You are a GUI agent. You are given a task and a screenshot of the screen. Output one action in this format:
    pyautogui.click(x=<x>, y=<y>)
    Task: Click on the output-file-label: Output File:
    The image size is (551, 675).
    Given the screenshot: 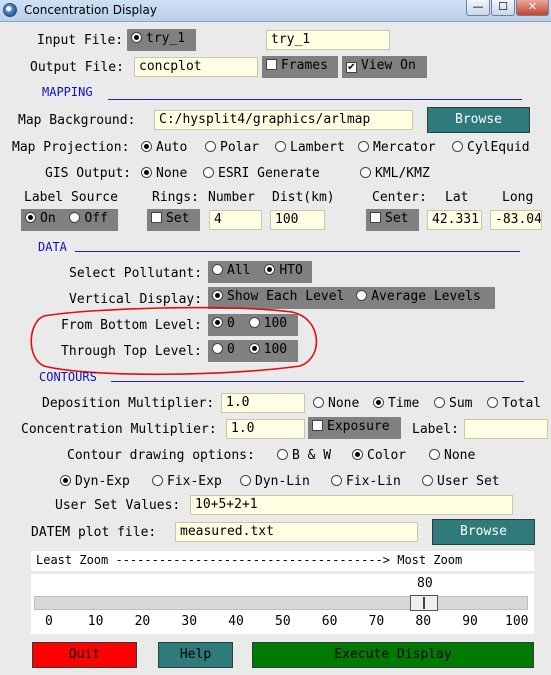 What is the action you would take?
    pyautogui.click(x=77, y=67)
    